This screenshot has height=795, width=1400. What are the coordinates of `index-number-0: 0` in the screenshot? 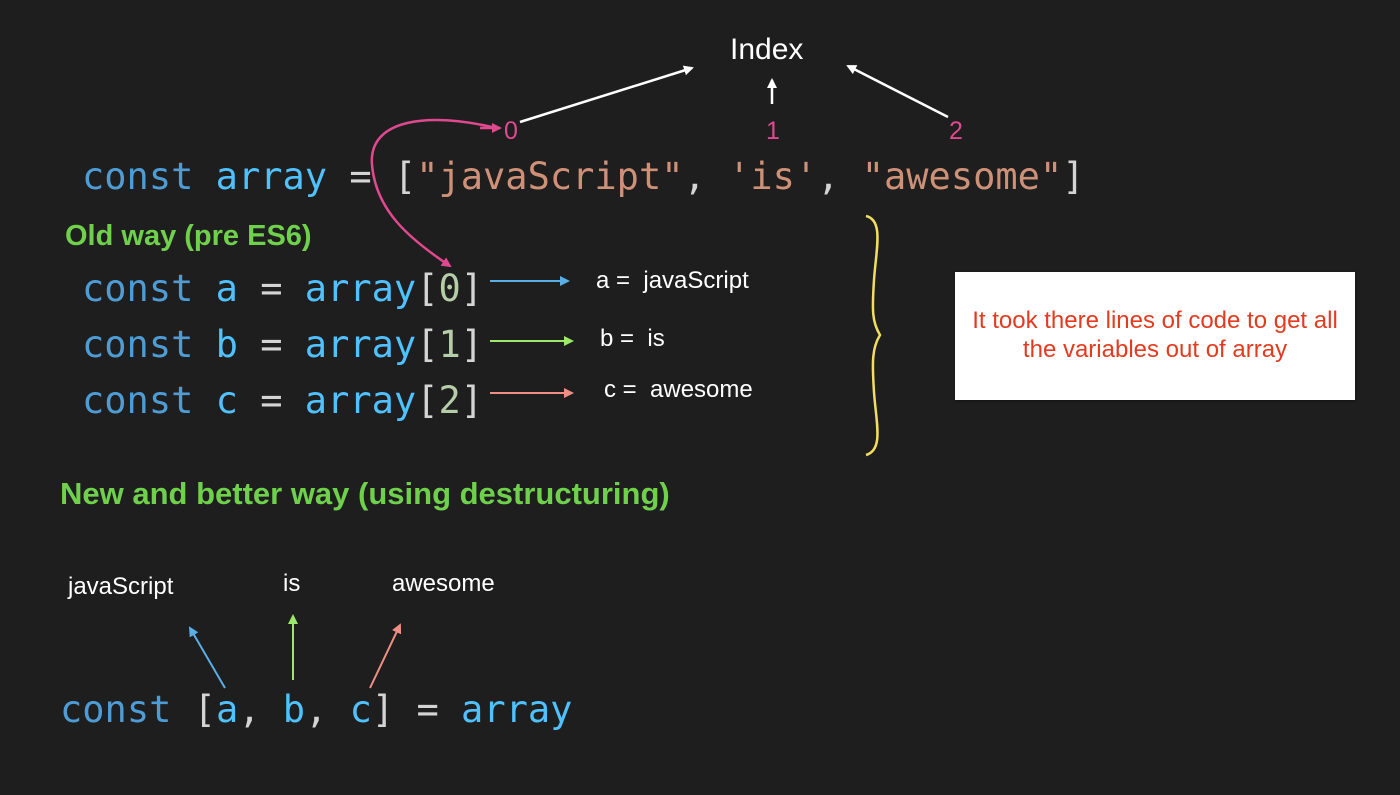 It's located at (511, 131).